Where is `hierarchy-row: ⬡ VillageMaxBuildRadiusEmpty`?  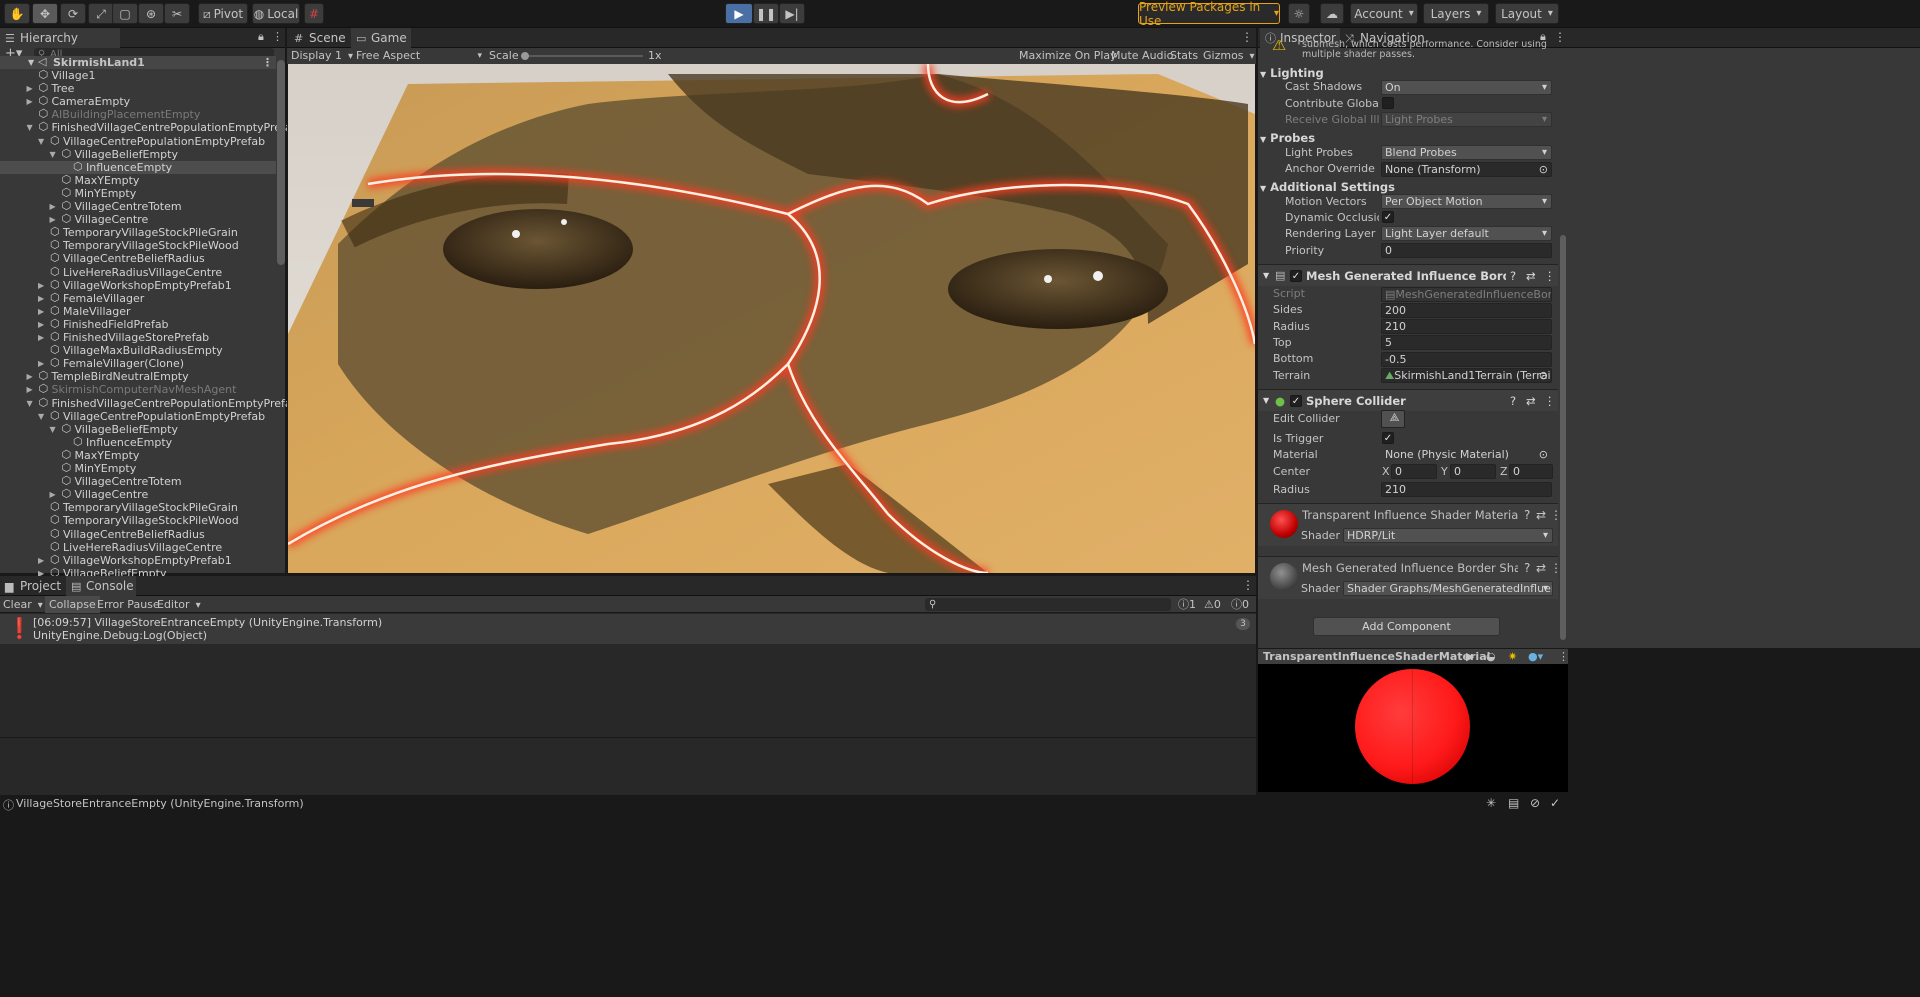 hierarchy-row: ⬡ VillageMaxBuildRadiusEmpty is located at coordinates (138, 350).